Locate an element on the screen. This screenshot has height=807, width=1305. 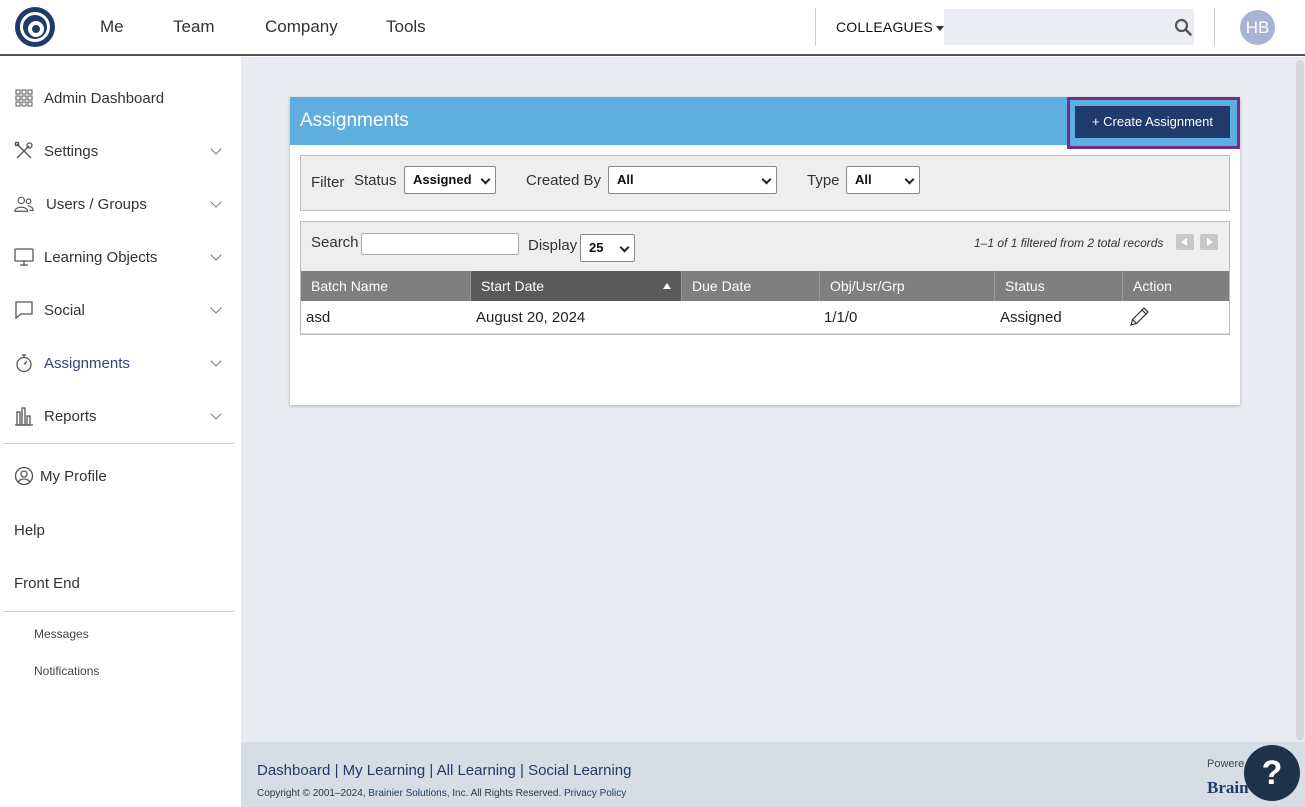
column-header-action: Action is located at coordinates (1152, 286).